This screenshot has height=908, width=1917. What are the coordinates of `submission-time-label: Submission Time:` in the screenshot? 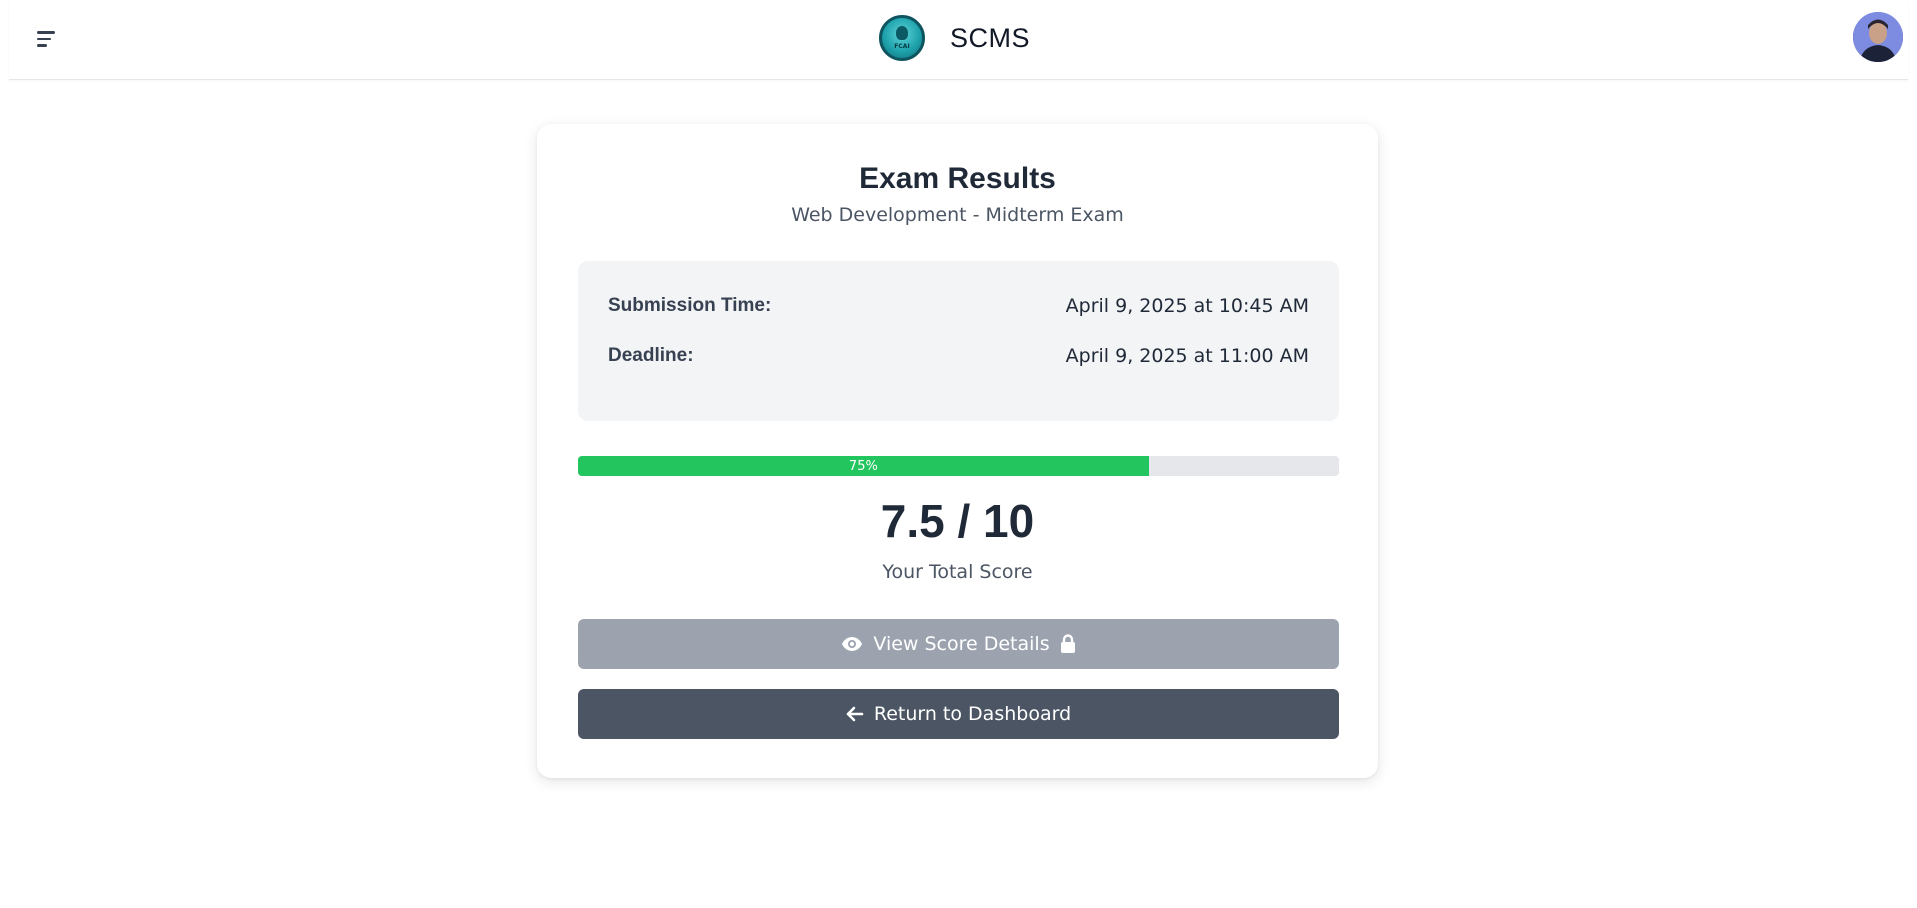 It's located at (690, 305).